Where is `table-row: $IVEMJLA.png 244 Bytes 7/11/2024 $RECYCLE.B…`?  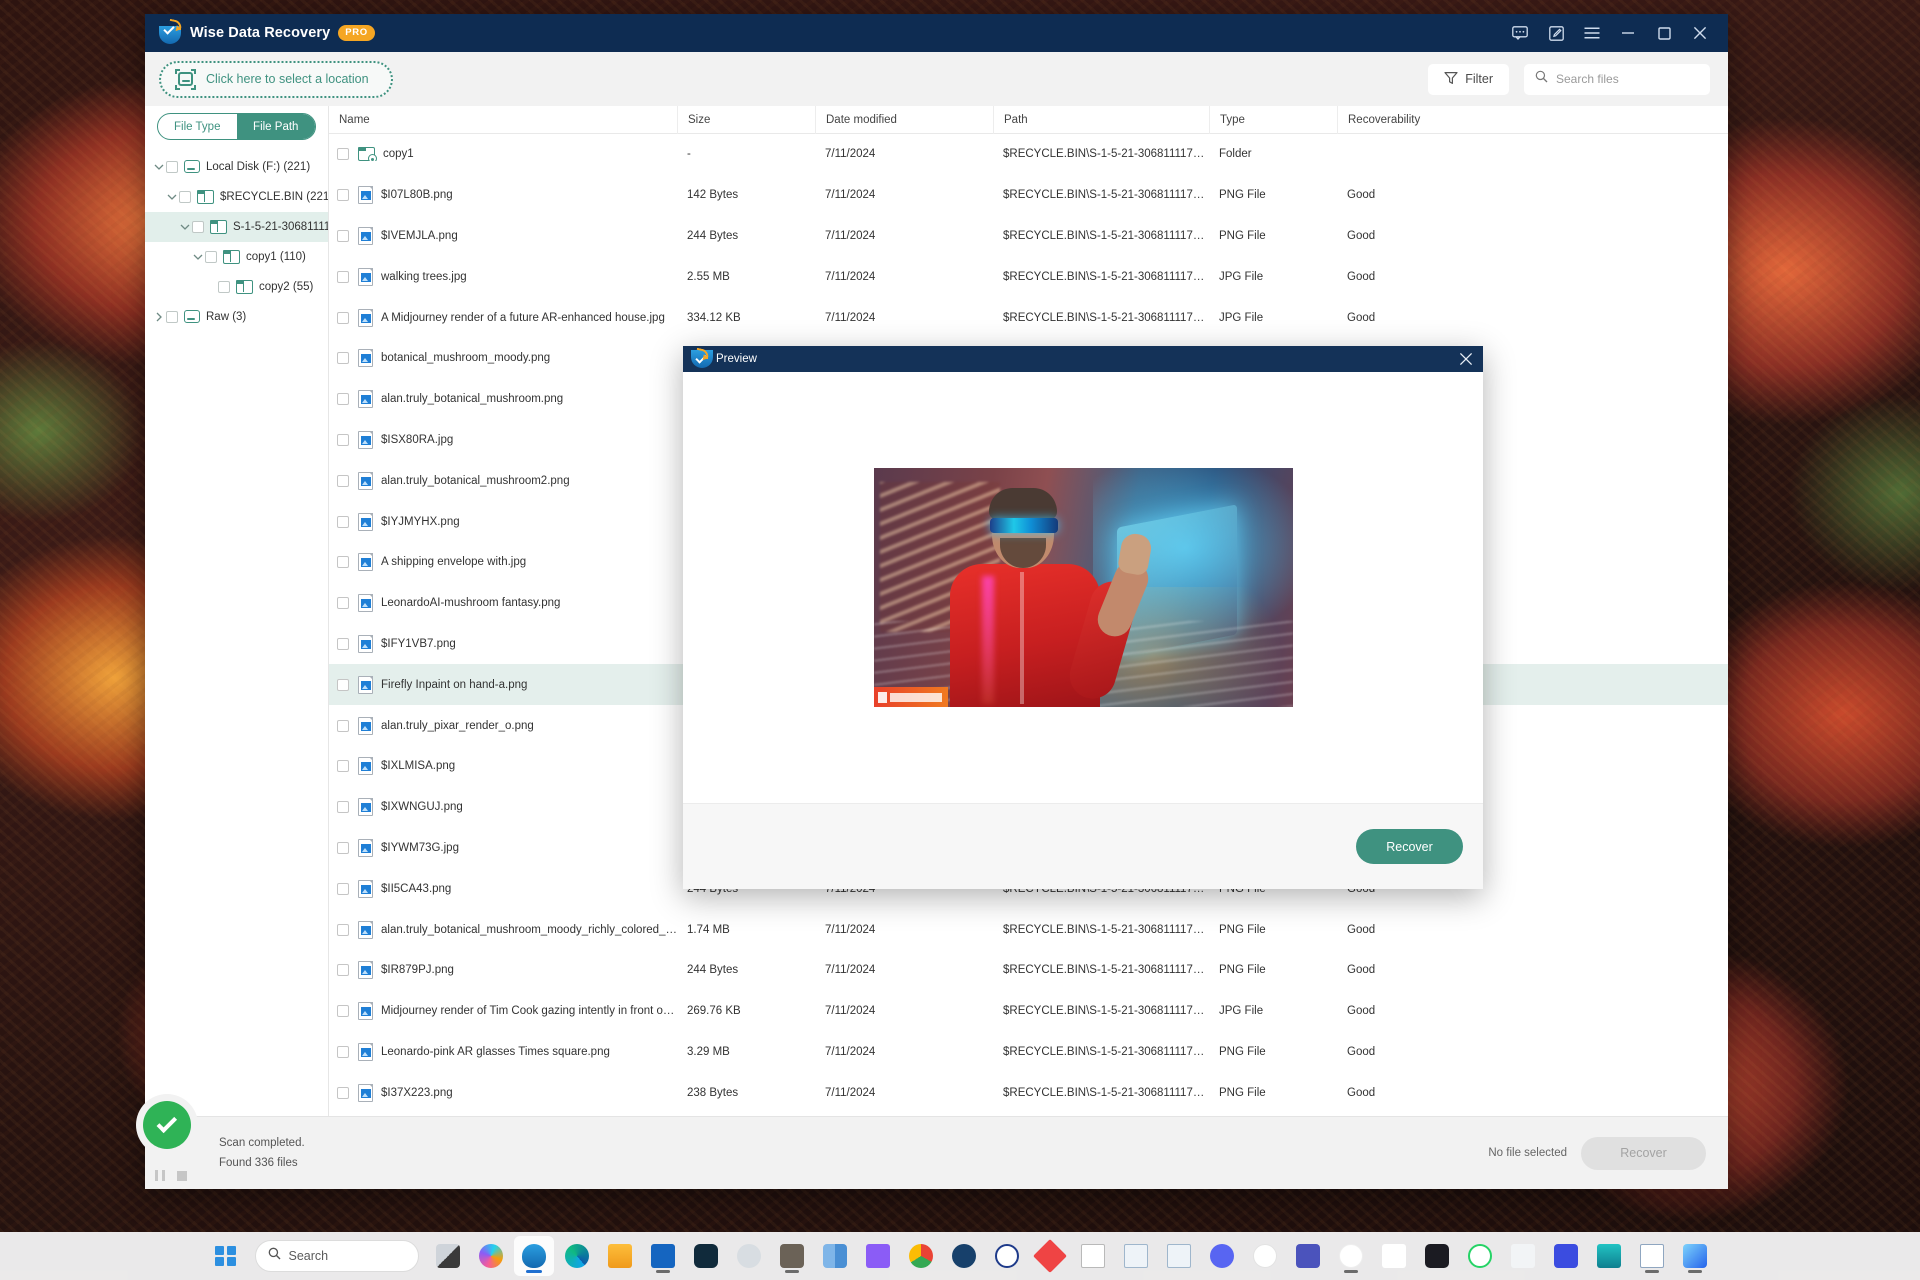 table-row: $IVEMJLA.png 244 Bytes 7/11/2024 $RECYCLE.B… is located at coordinates (1028, 236).